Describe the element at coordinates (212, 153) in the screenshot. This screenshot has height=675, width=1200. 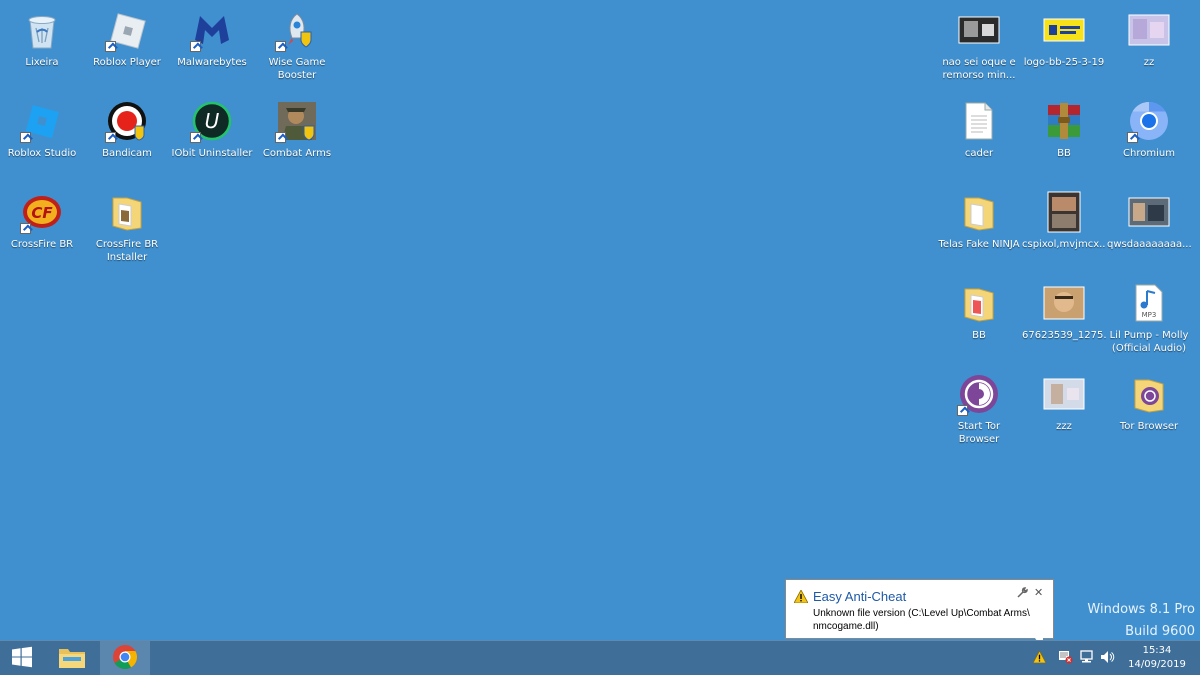
I see `desktop-icon-label: IObit Uninstaller` at that location.